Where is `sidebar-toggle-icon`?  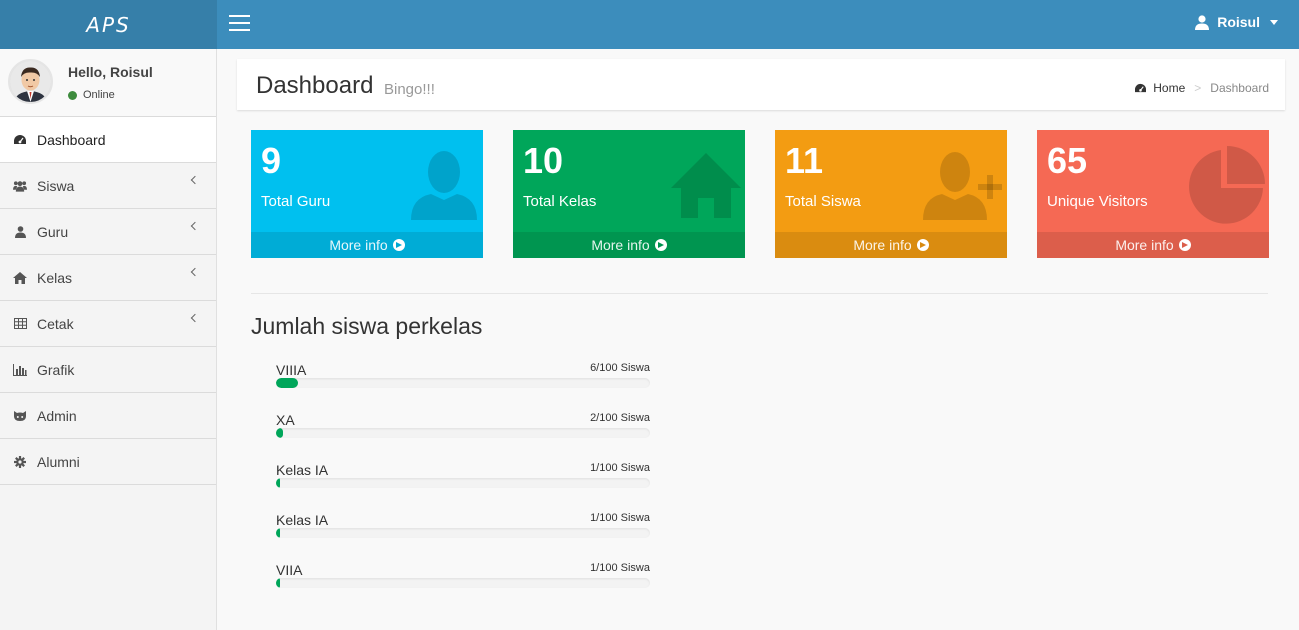 sidebar-toggle-icon is located at coordinates (240, 24).